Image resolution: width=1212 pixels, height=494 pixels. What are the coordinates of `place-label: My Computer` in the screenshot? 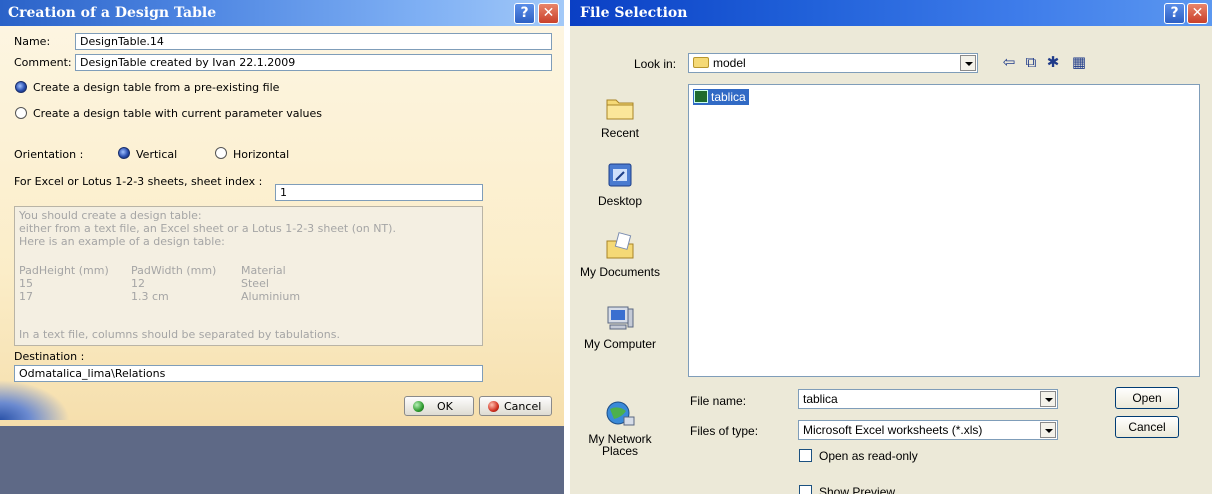 It's located at (620, 344).